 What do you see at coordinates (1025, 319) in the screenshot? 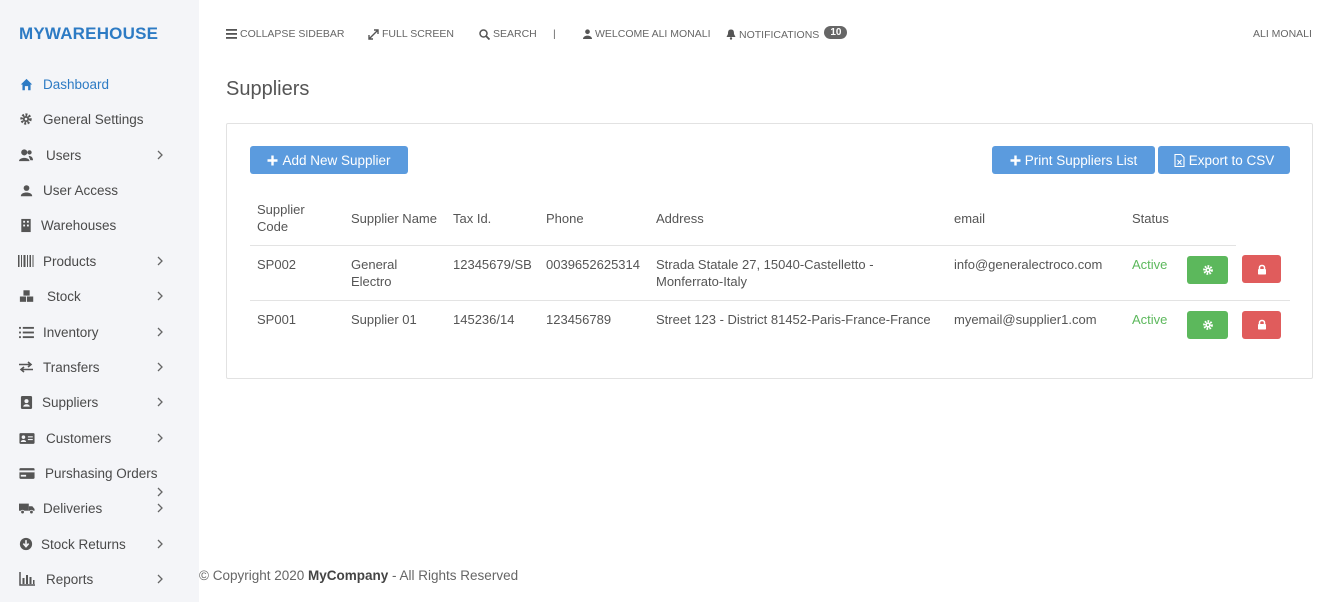
I see `cell-email: myemail@supplier1.com` at bounding box center [1025, 319].